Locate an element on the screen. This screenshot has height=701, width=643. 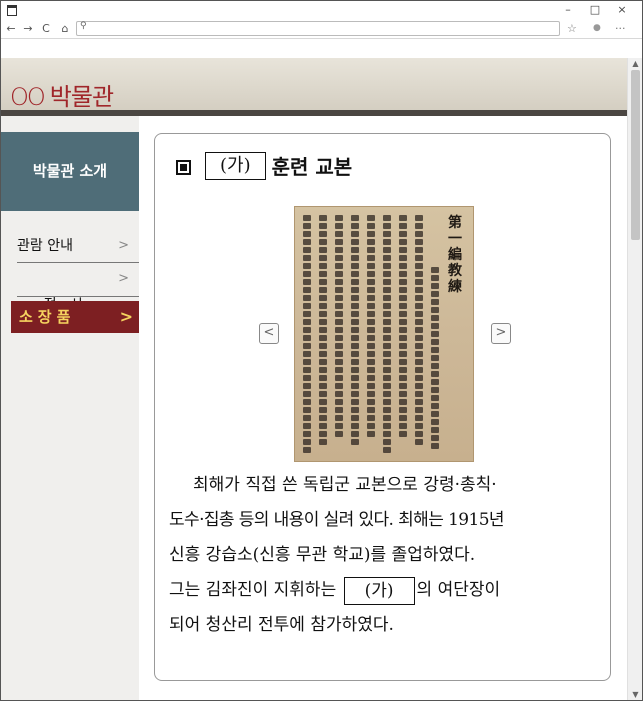
sidebar-item-collection: 소장품 > is located at coordinates (75, 317).